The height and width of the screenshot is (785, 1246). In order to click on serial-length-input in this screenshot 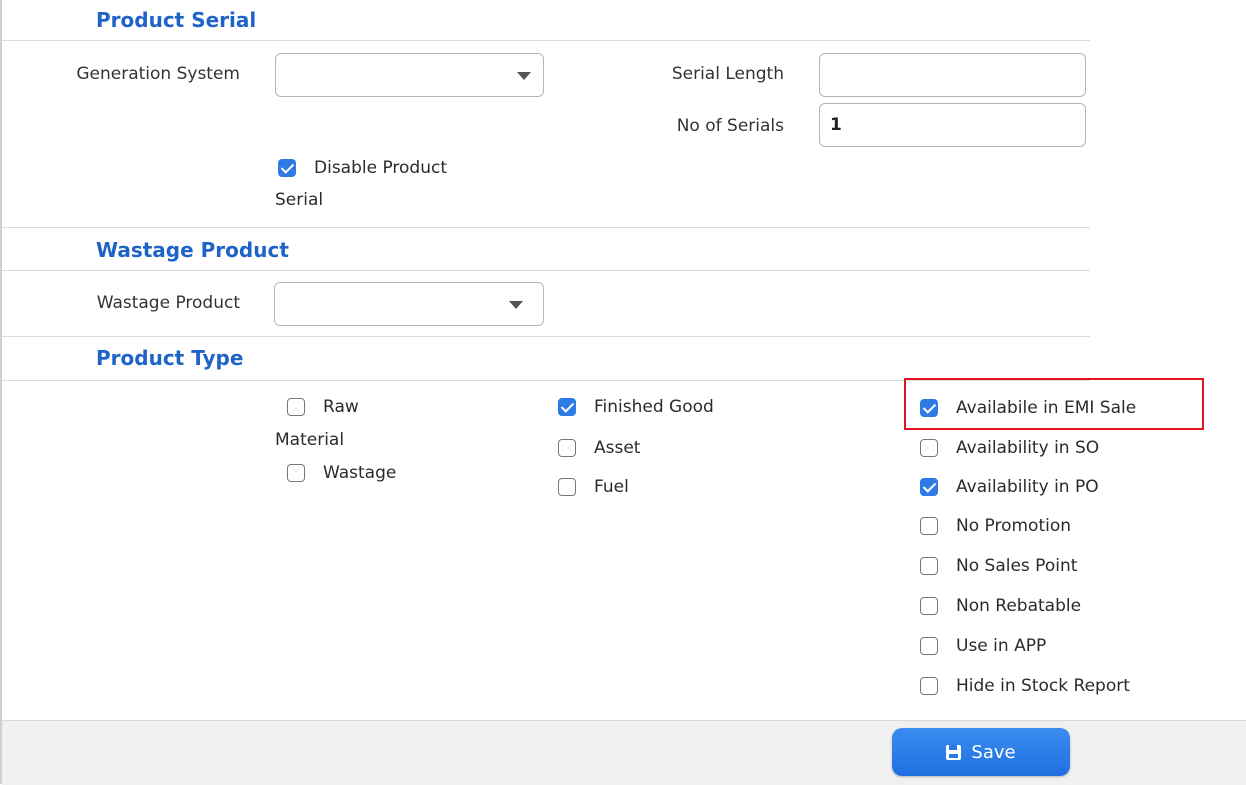, I will do `click(952, 75)`.